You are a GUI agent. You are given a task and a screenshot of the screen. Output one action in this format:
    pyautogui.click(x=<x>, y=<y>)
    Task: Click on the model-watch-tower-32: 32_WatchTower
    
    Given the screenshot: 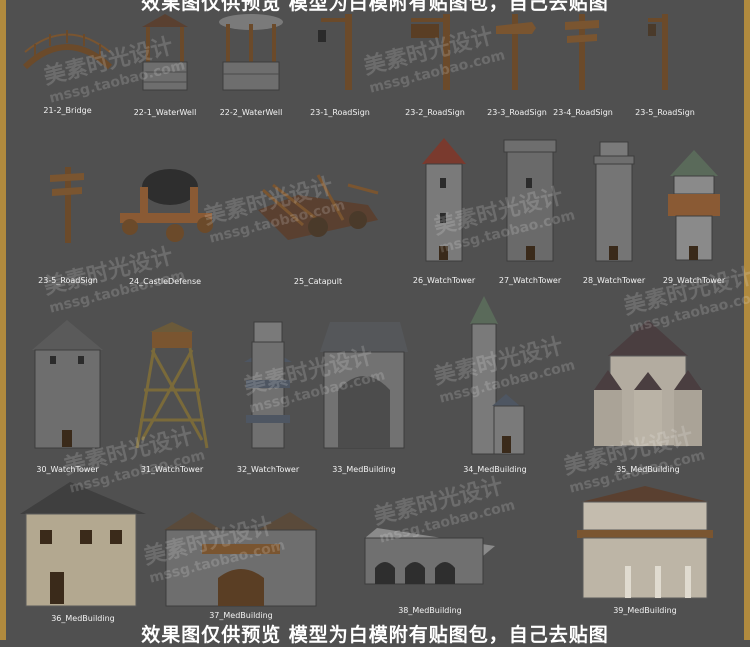 What is the action you would take?
    pyautogui.click(x=268, y=397)
    